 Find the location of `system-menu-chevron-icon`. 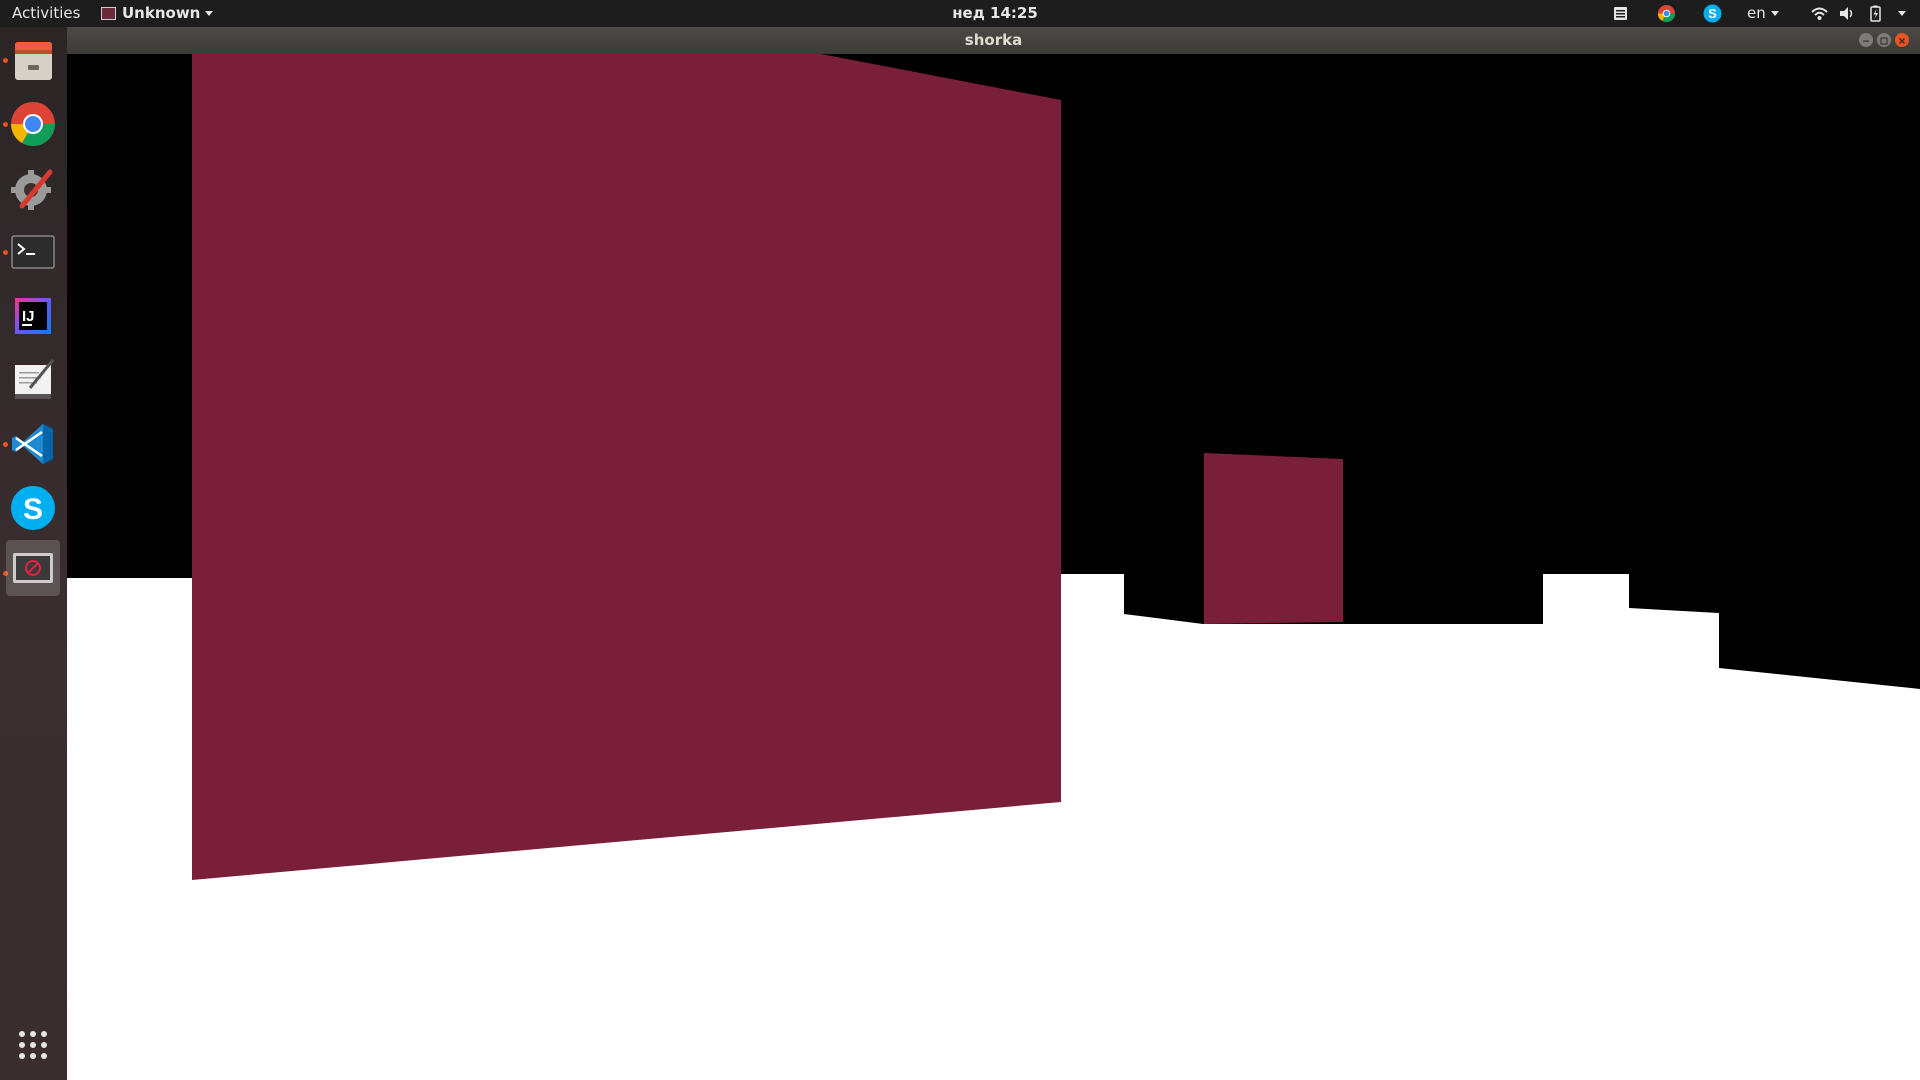

system-menu-chevron-icon is located at coordinates (1902, 13).